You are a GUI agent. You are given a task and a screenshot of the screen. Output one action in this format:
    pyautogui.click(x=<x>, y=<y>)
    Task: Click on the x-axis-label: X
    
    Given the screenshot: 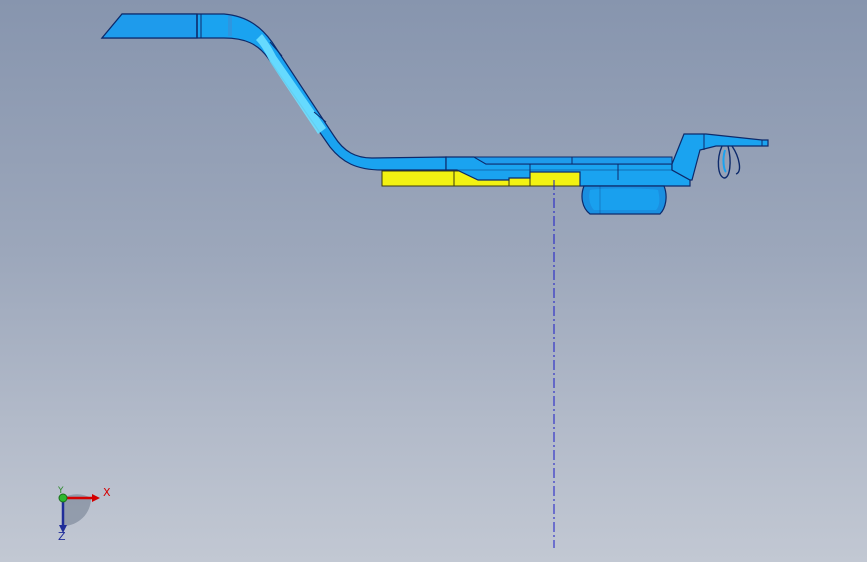 What is the action you would take?
    pyautogui.click(x=107, y=492)
    